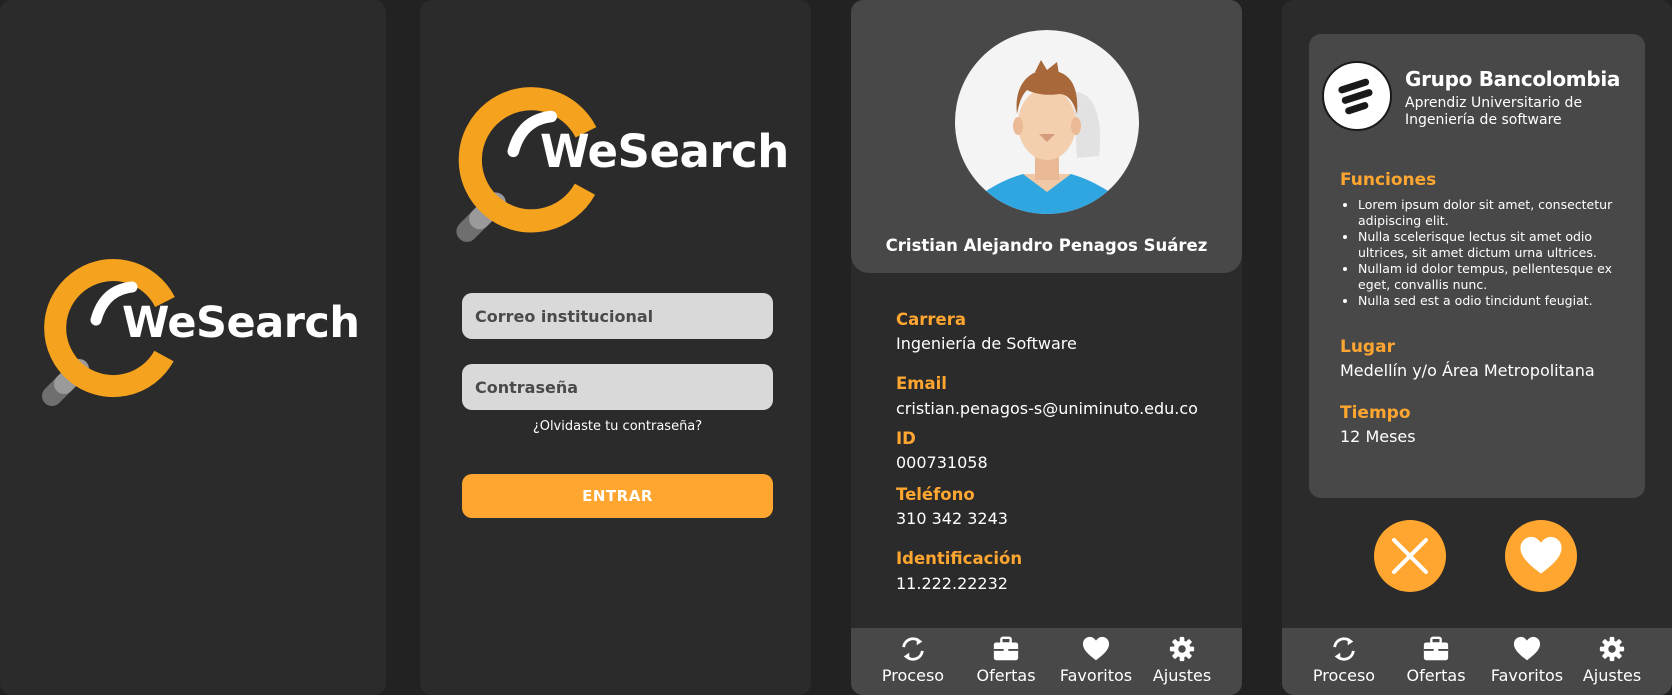 This screenshot has width=1672, height=695. What do you see at coordinates (1047, 408) in the screenshot?
I see `email-value: cristian.penagos-s@uniminuto.edu.co` at bounding box center [1047, 408].